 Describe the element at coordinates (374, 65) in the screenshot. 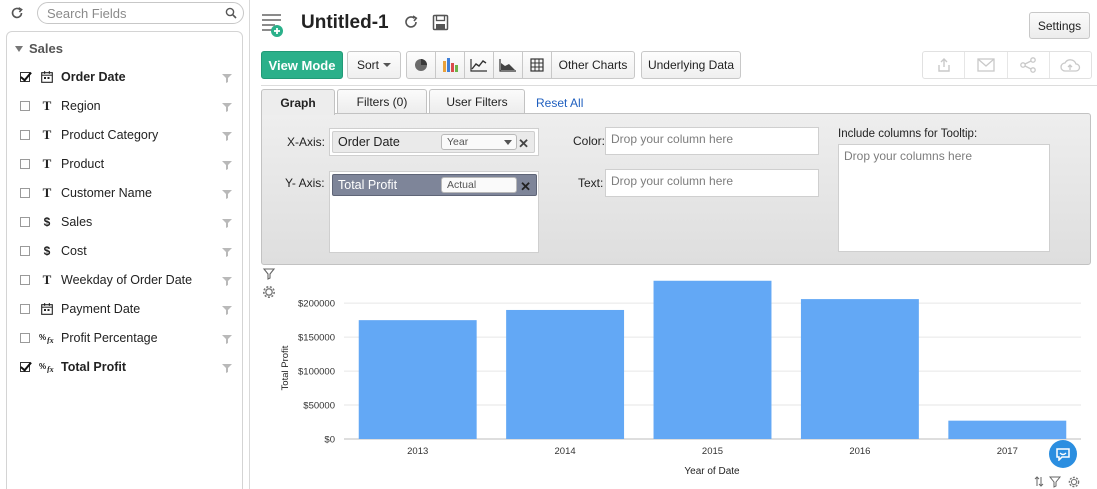

I see `sort-button: Sort` at that location.